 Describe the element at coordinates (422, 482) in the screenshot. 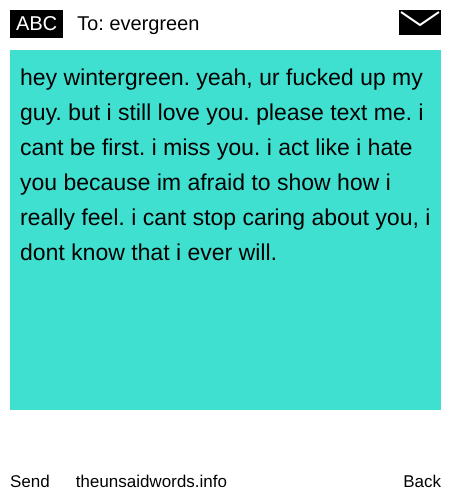

I see `back-button: Back` at that location.